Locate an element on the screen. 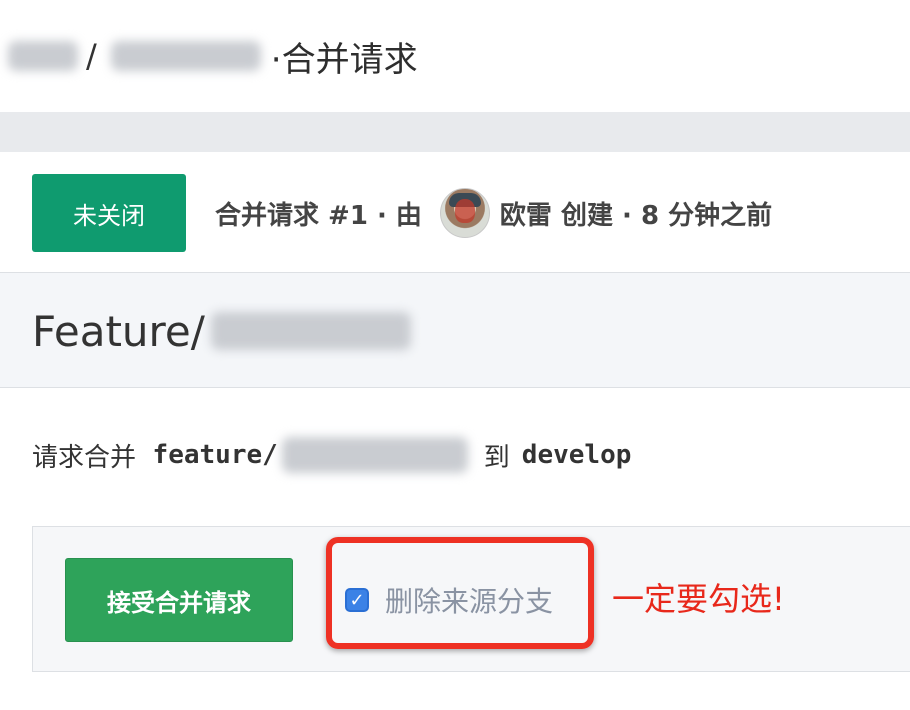  merge-request-number: 合并请求 #1 · 由 is located at coordinates (318, 215).